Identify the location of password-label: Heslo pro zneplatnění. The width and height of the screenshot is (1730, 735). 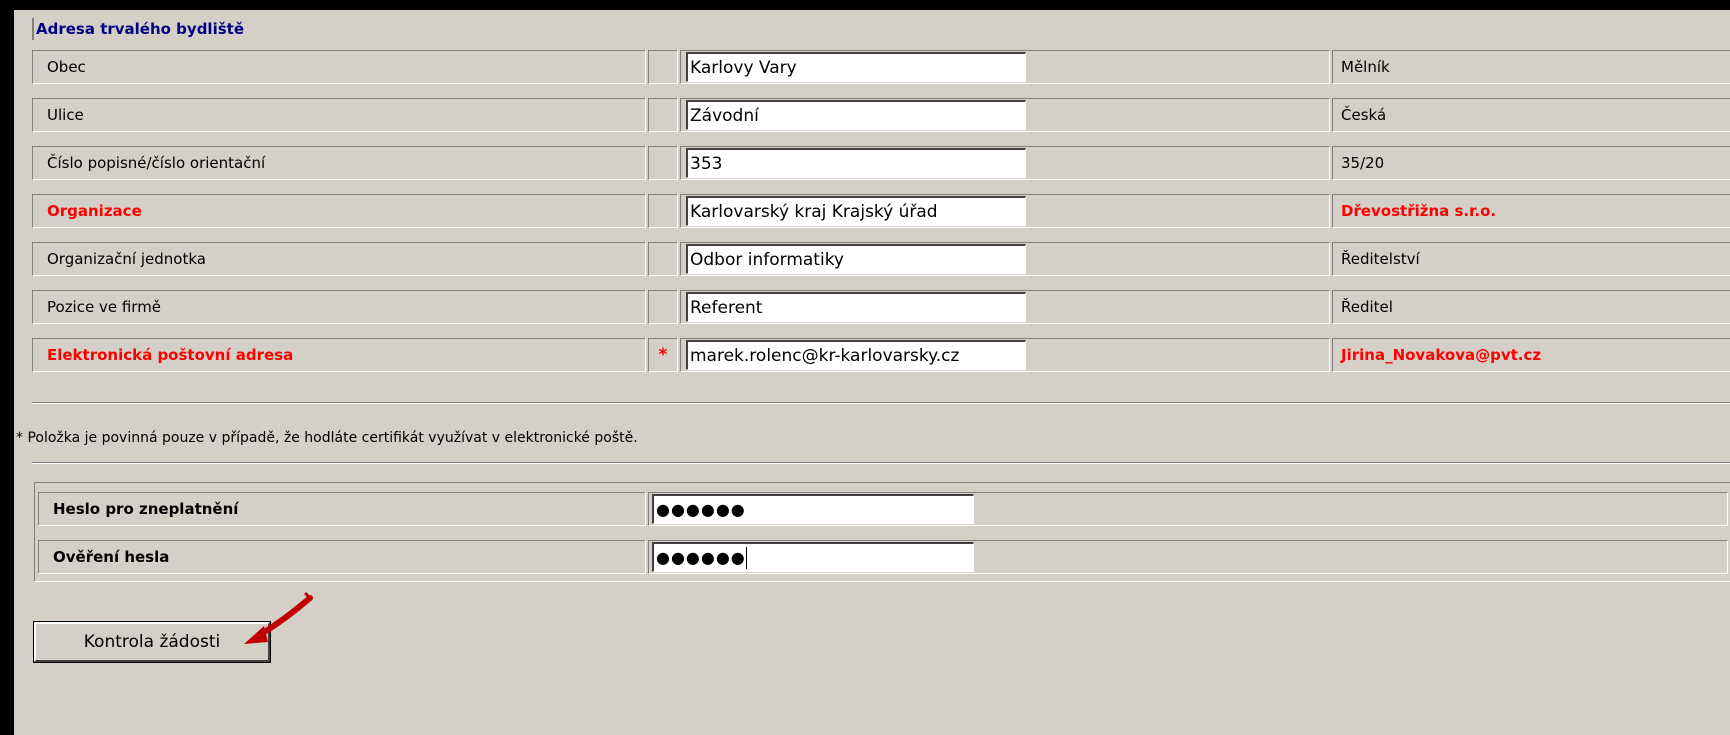
(146, 509).